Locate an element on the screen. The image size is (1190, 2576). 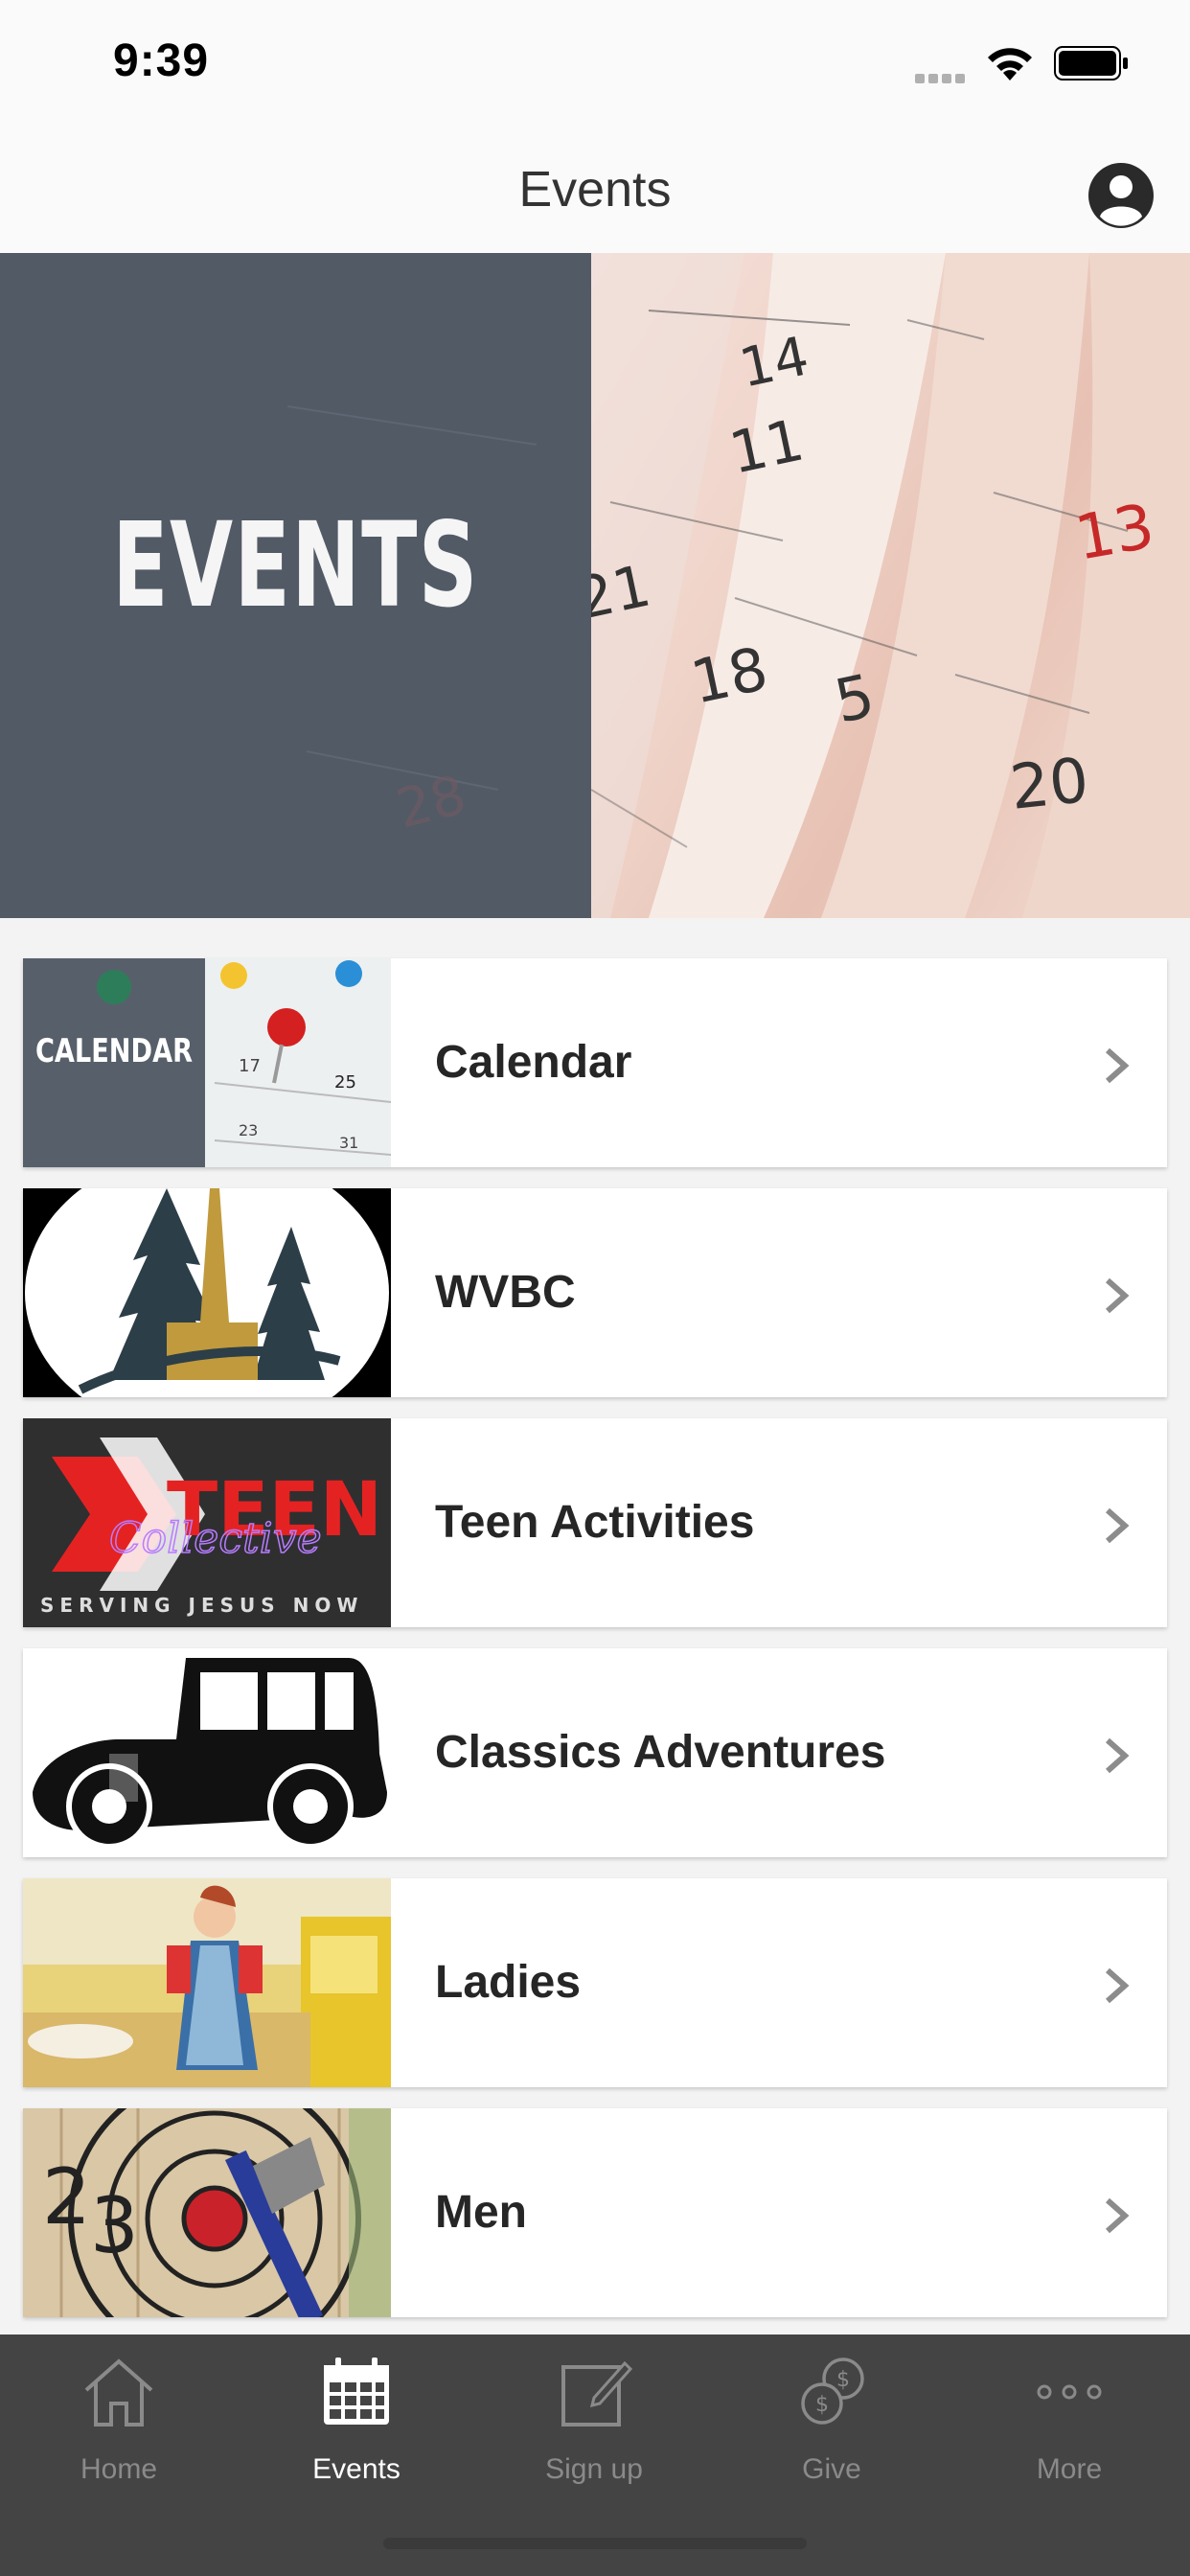
calendar-thumbnail: 17 25 23 31 CALENDAR is located at coordinates (207, 1062).